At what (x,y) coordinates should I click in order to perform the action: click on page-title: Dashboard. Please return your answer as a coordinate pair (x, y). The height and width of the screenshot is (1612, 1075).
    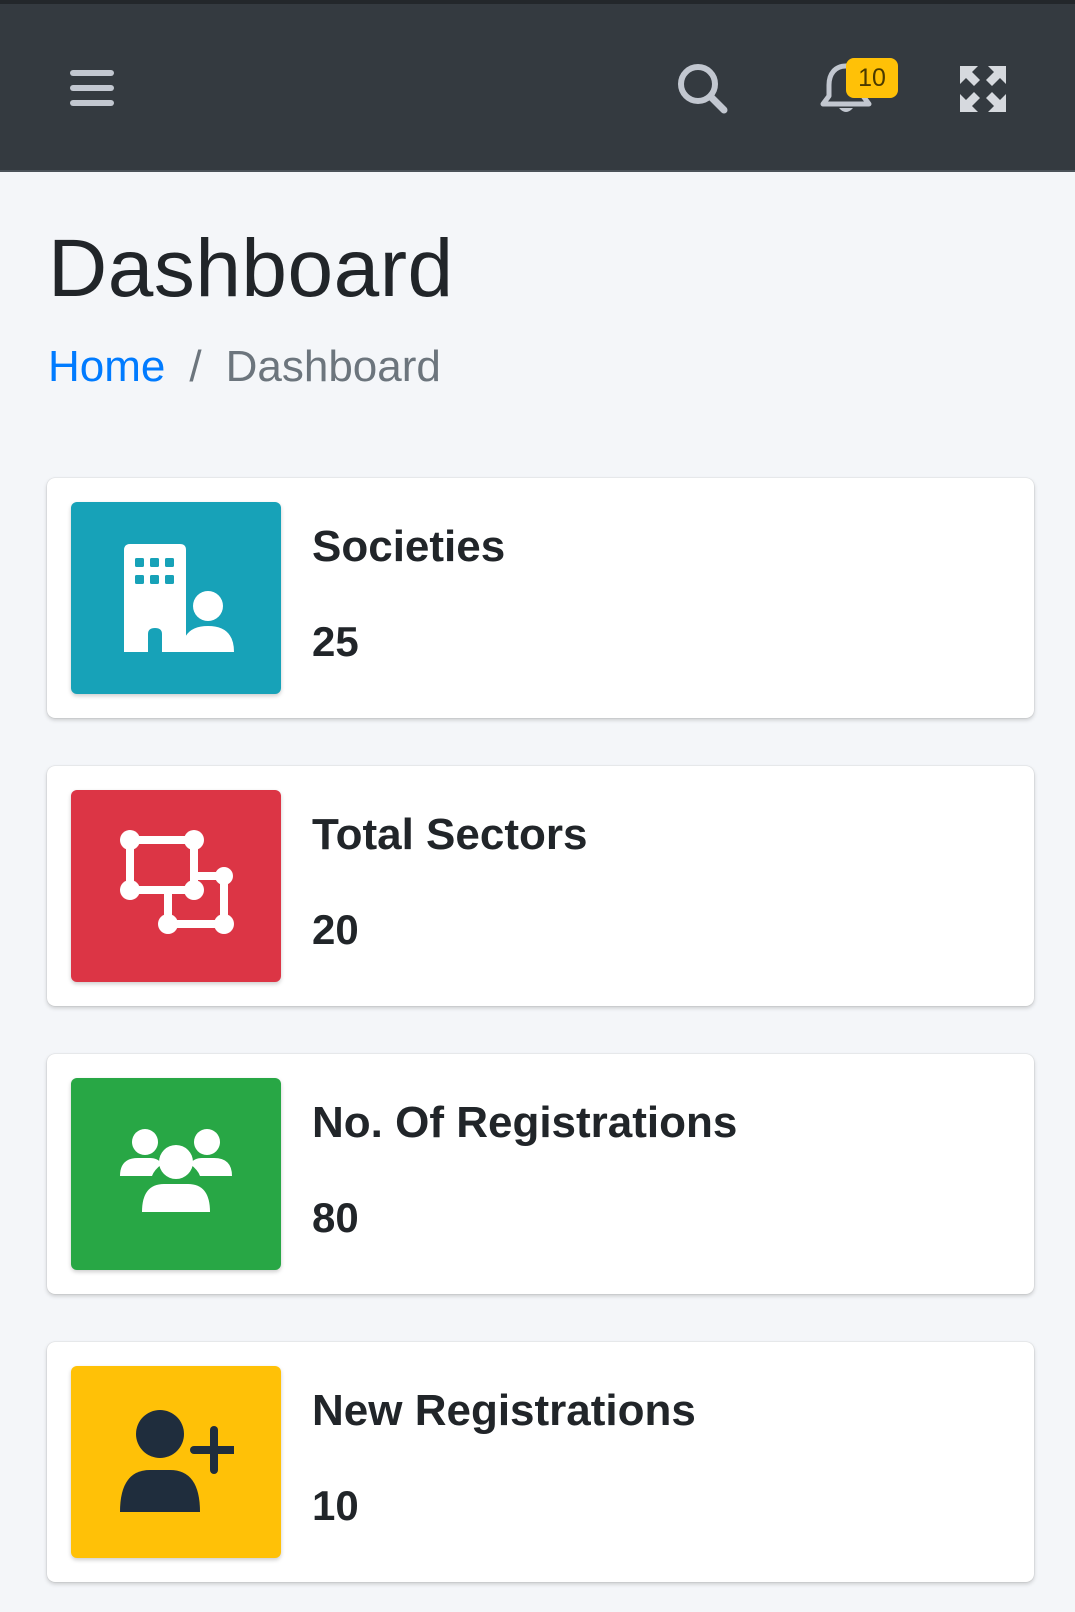
    Looking at the image, I should click on (251, 268).